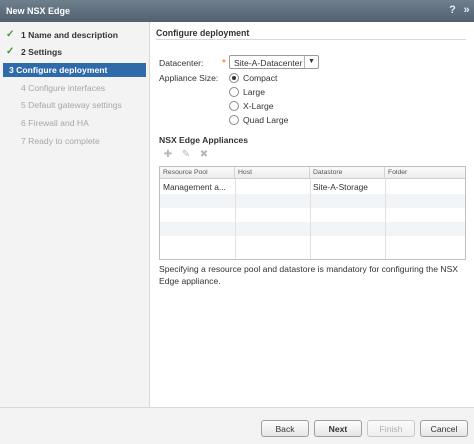 This screenshot has height=444, width=474. I want to click on step-ready-to-complete: 7 Ready to complete, so click(74, 141).